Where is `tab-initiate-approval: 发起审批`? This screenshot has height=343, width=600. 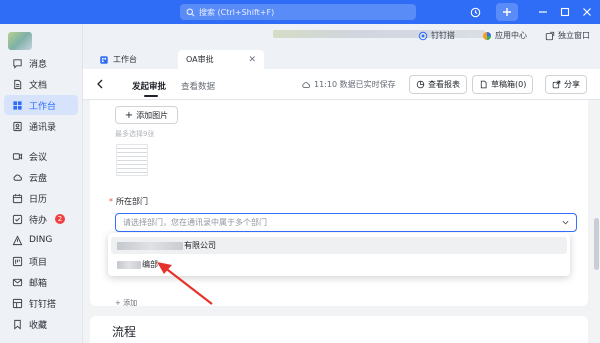 tab-initiate-approval: 发起审批 is located at coordinates (149, 86).